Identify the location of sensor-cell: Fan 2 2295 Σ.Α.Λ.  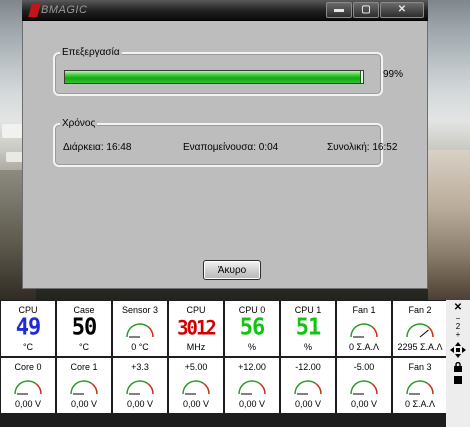
(420, 328).